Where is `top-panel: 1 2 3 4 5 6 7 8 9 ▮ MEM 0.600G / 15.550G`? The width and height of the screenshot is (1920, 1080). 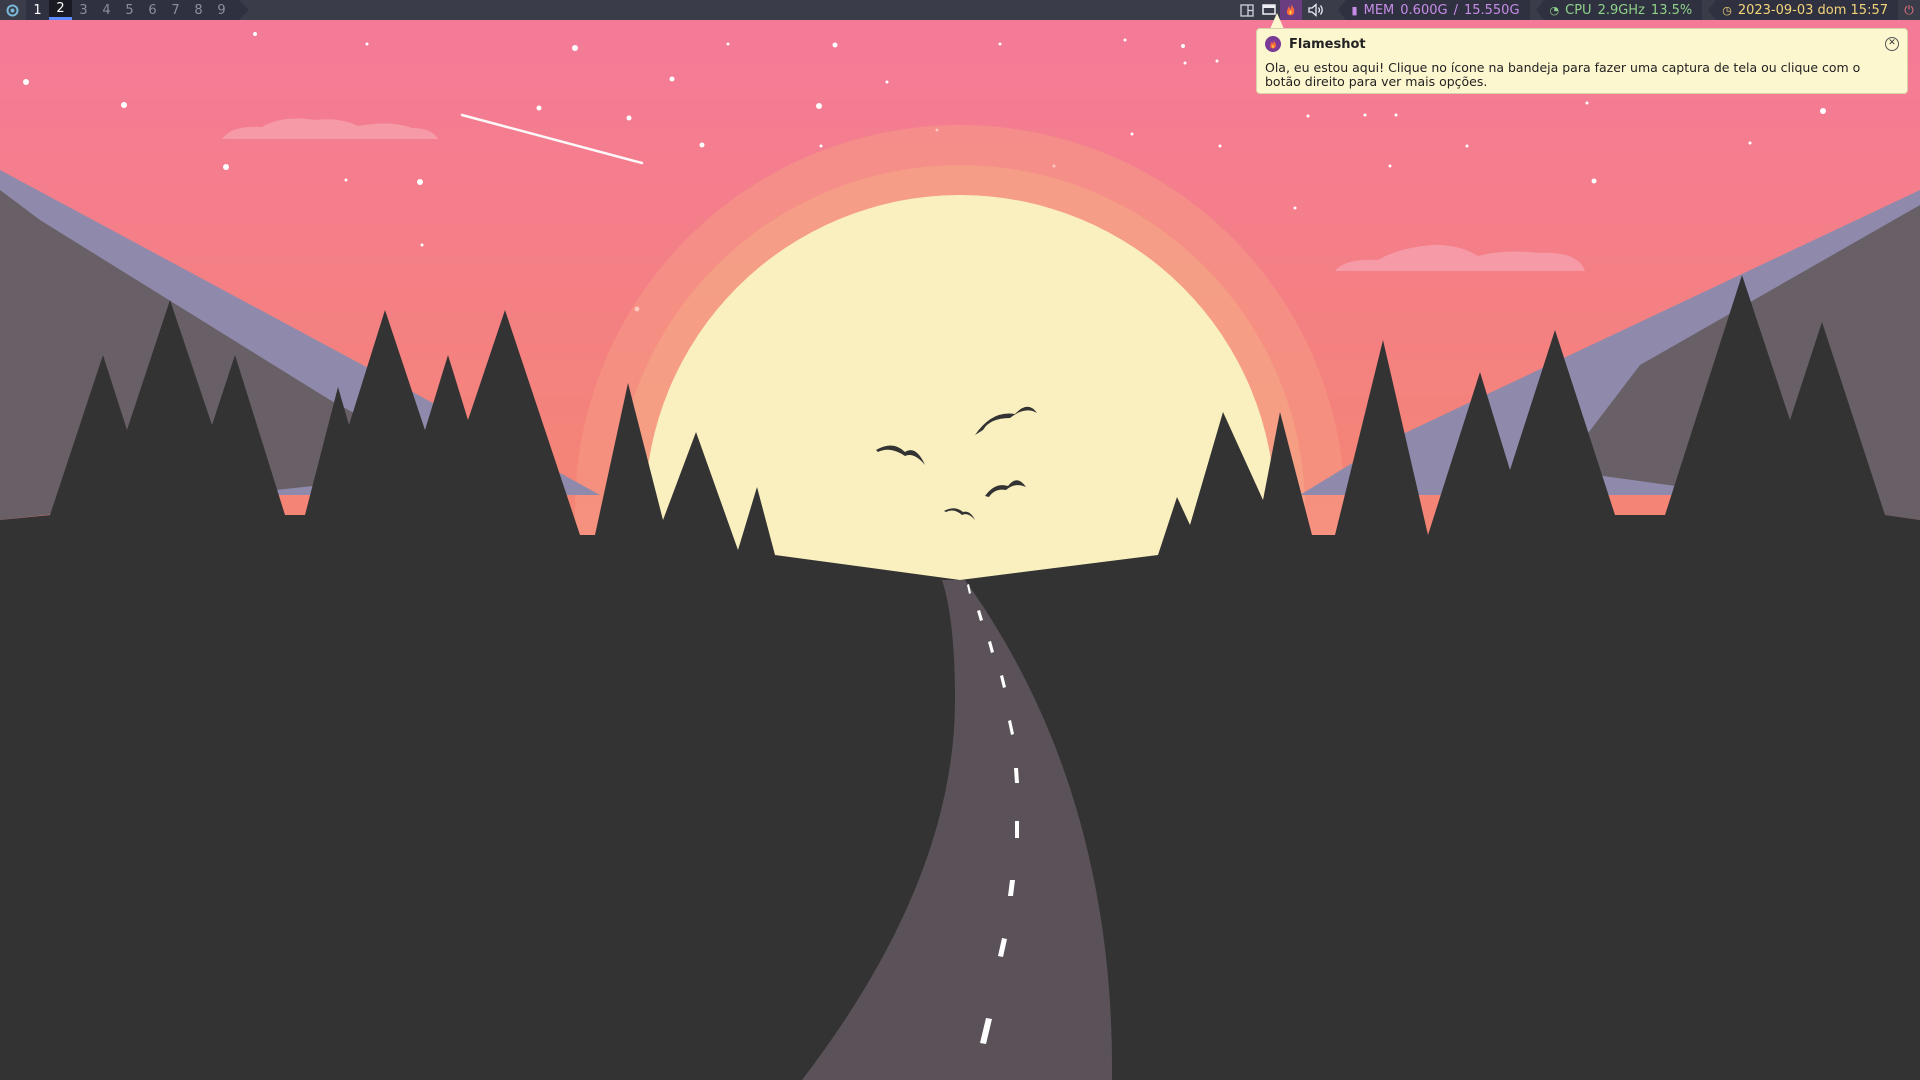
top-panel: 1 2 3 4 5 6 7 8 9 ▮ MEM 0.600G / 15.550G is located at coordinates (960, 10).